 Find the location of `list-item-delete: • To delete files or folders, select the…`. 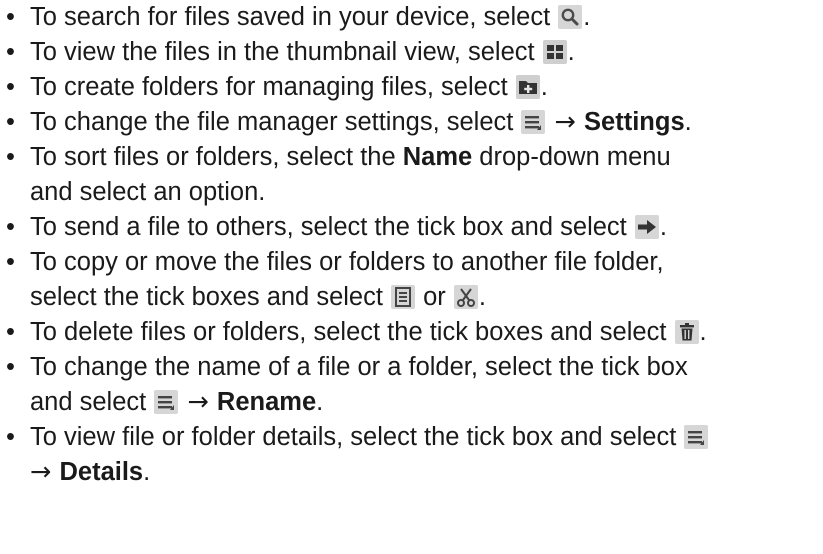

list-item-delete: • To delete files or folders, select the… is located at coordinates (411, 332).